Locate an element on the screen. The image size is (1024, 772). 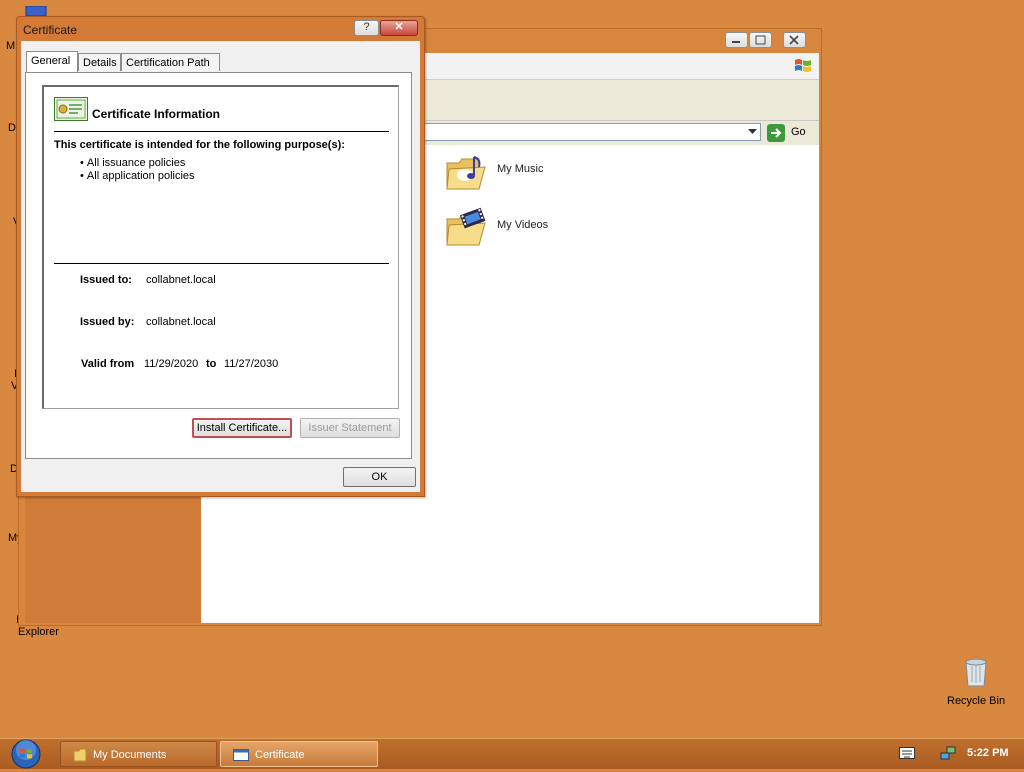
address-input is located at coordinates (592, 132).